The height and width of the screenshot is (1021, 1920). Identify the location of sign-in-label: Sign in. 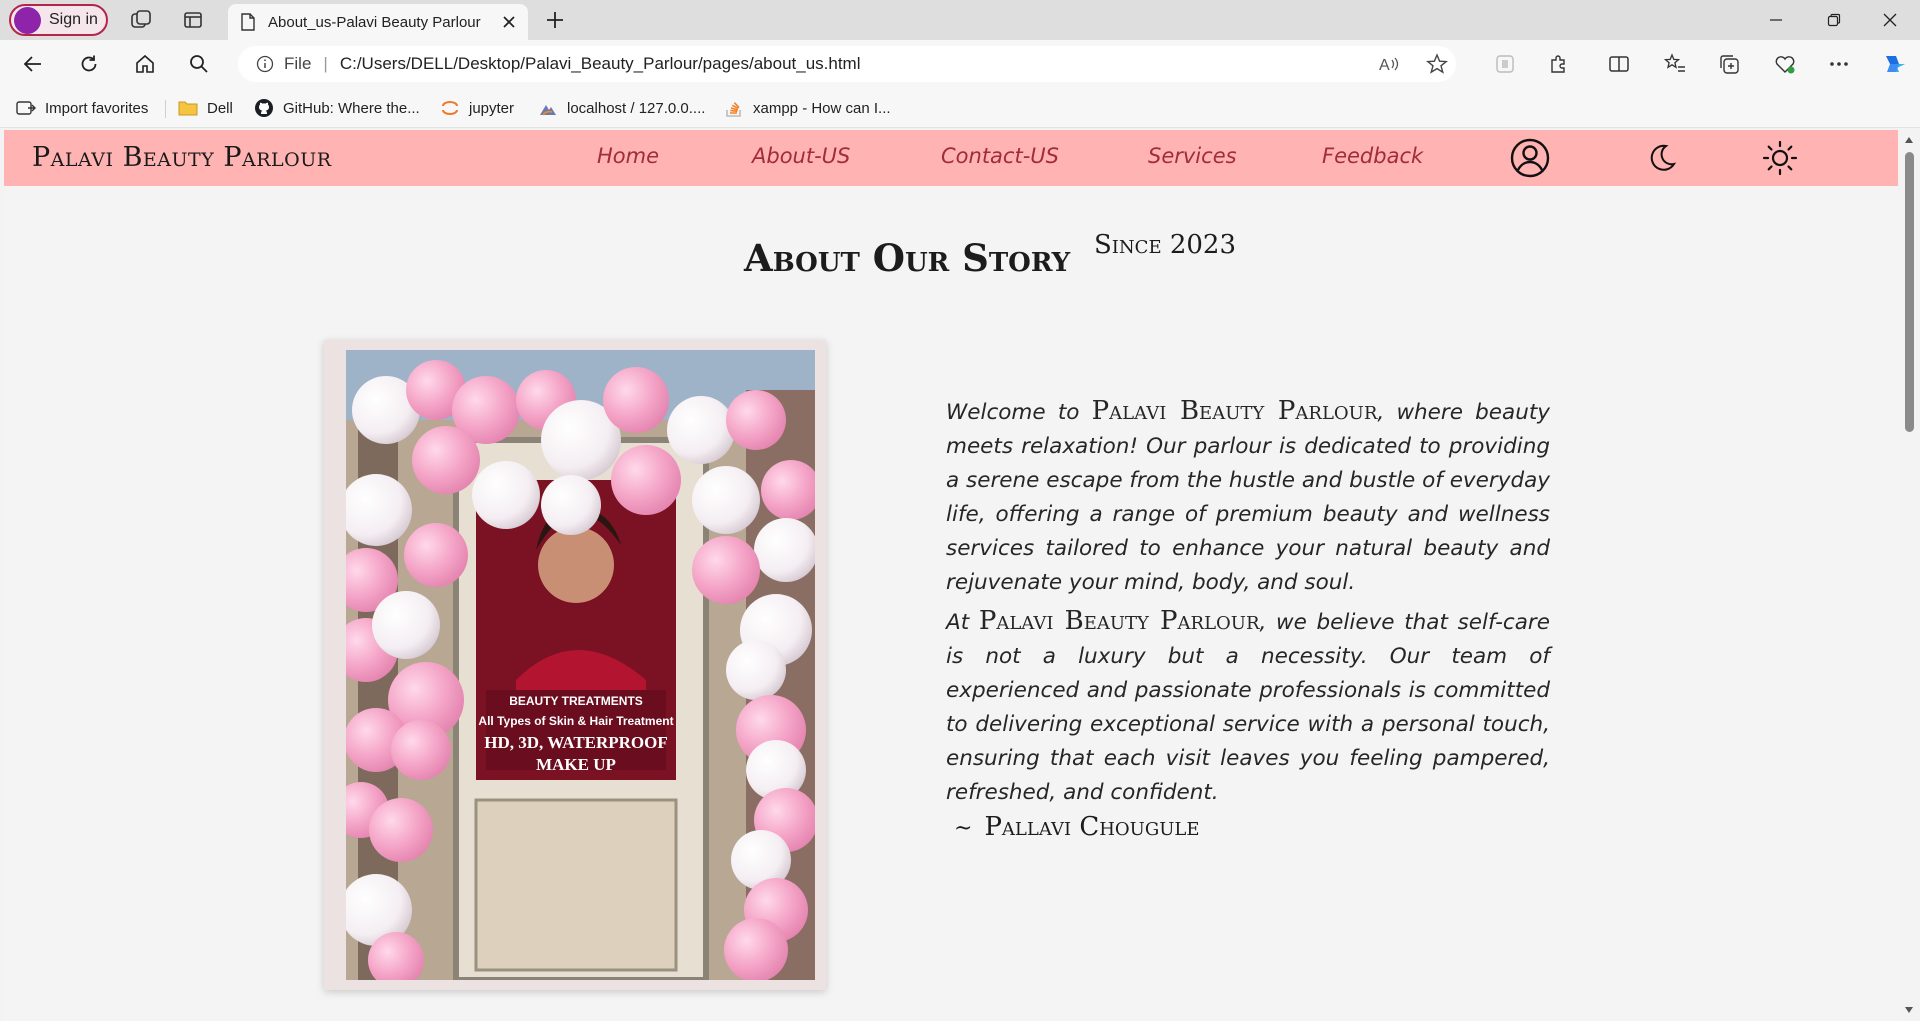
(73, 19).